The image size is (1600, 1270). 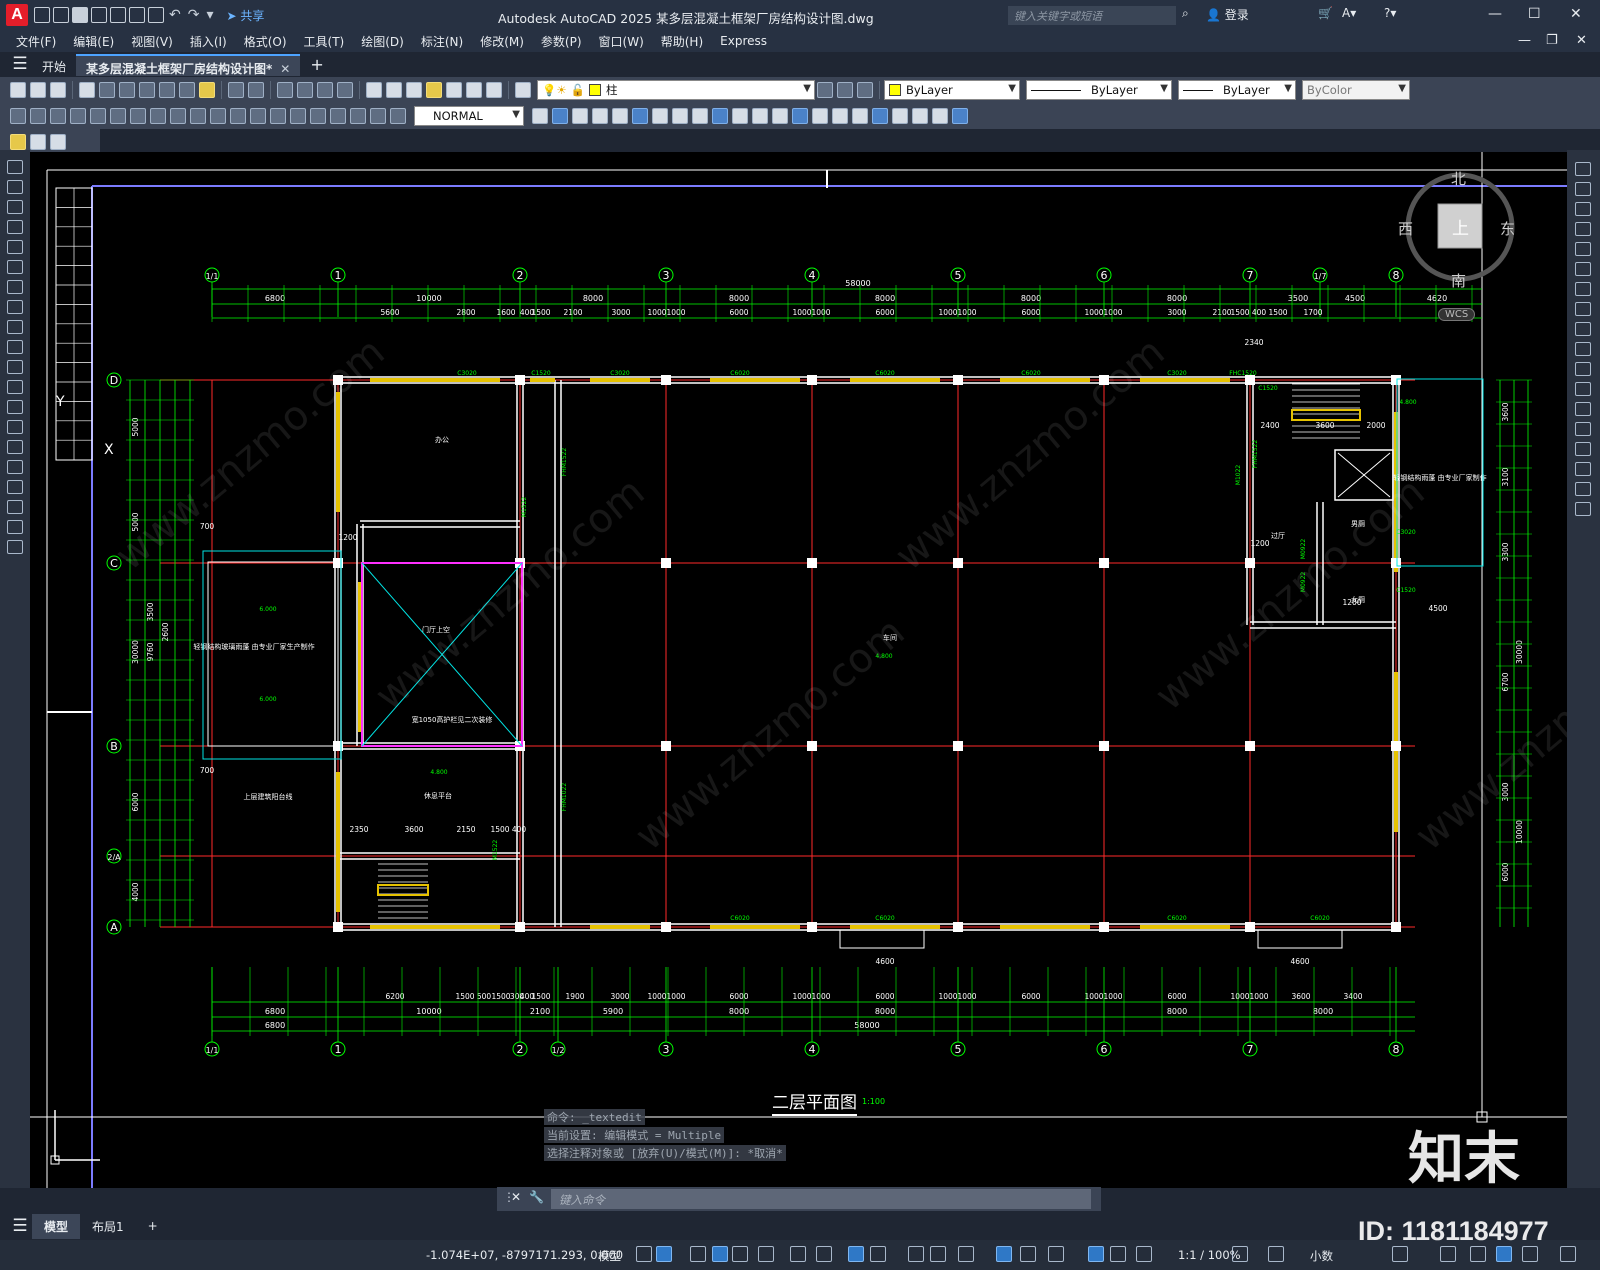 I want to click on annotation-visibility-icon, so click(x=1096, y=1254).